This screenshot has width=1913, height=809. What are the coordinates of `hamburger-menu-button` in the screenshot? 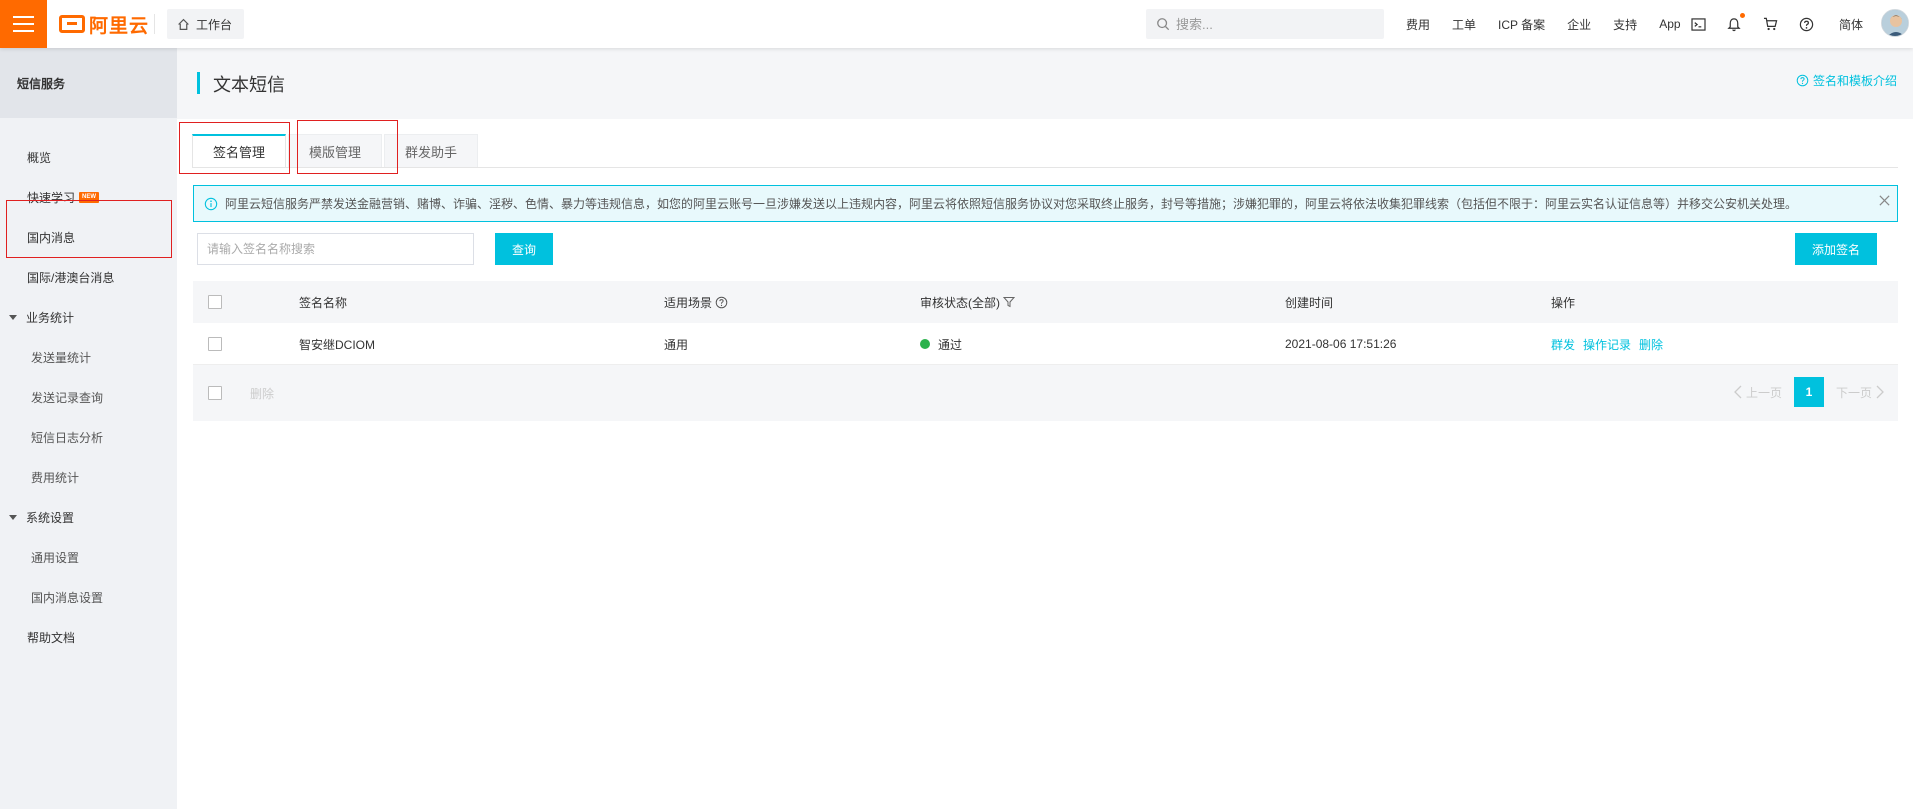 It's located at (23, 24).